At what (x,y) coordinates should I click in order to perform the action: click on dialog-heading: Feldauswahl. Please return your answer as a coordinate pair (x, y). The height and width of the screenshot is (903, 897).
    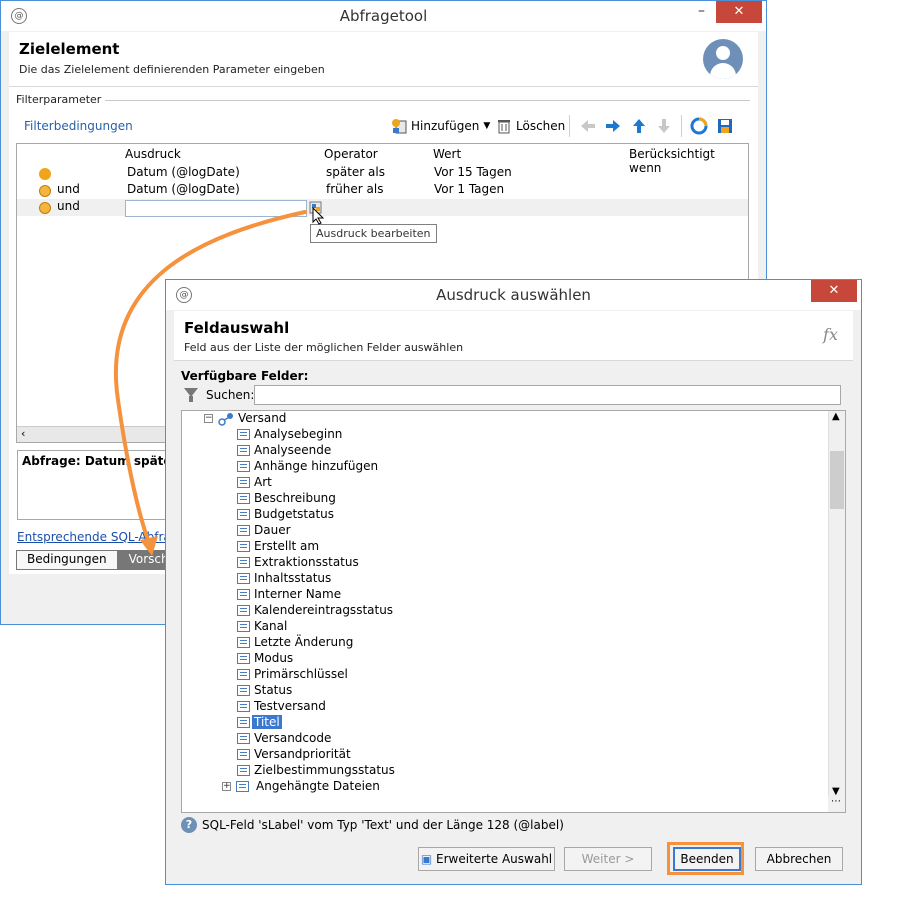
    Looking at the image, I should click on (237, 328).